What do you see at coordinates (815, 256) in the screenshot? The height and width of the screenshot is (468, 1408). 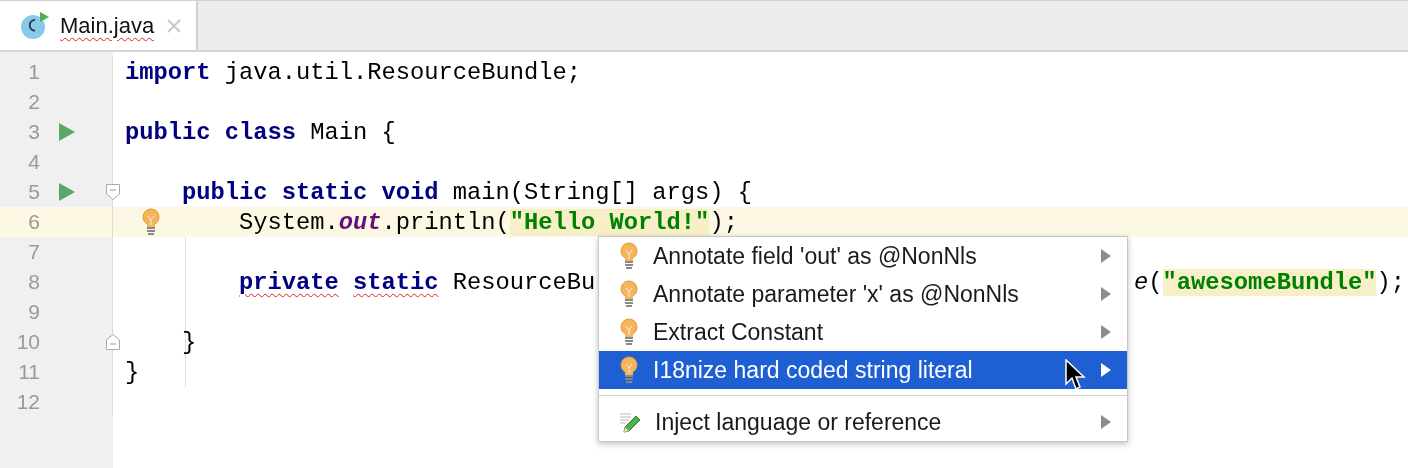 I see `menu-item-label: Annotate field 'out' as @NonNls` at bounding box center [815, 256].